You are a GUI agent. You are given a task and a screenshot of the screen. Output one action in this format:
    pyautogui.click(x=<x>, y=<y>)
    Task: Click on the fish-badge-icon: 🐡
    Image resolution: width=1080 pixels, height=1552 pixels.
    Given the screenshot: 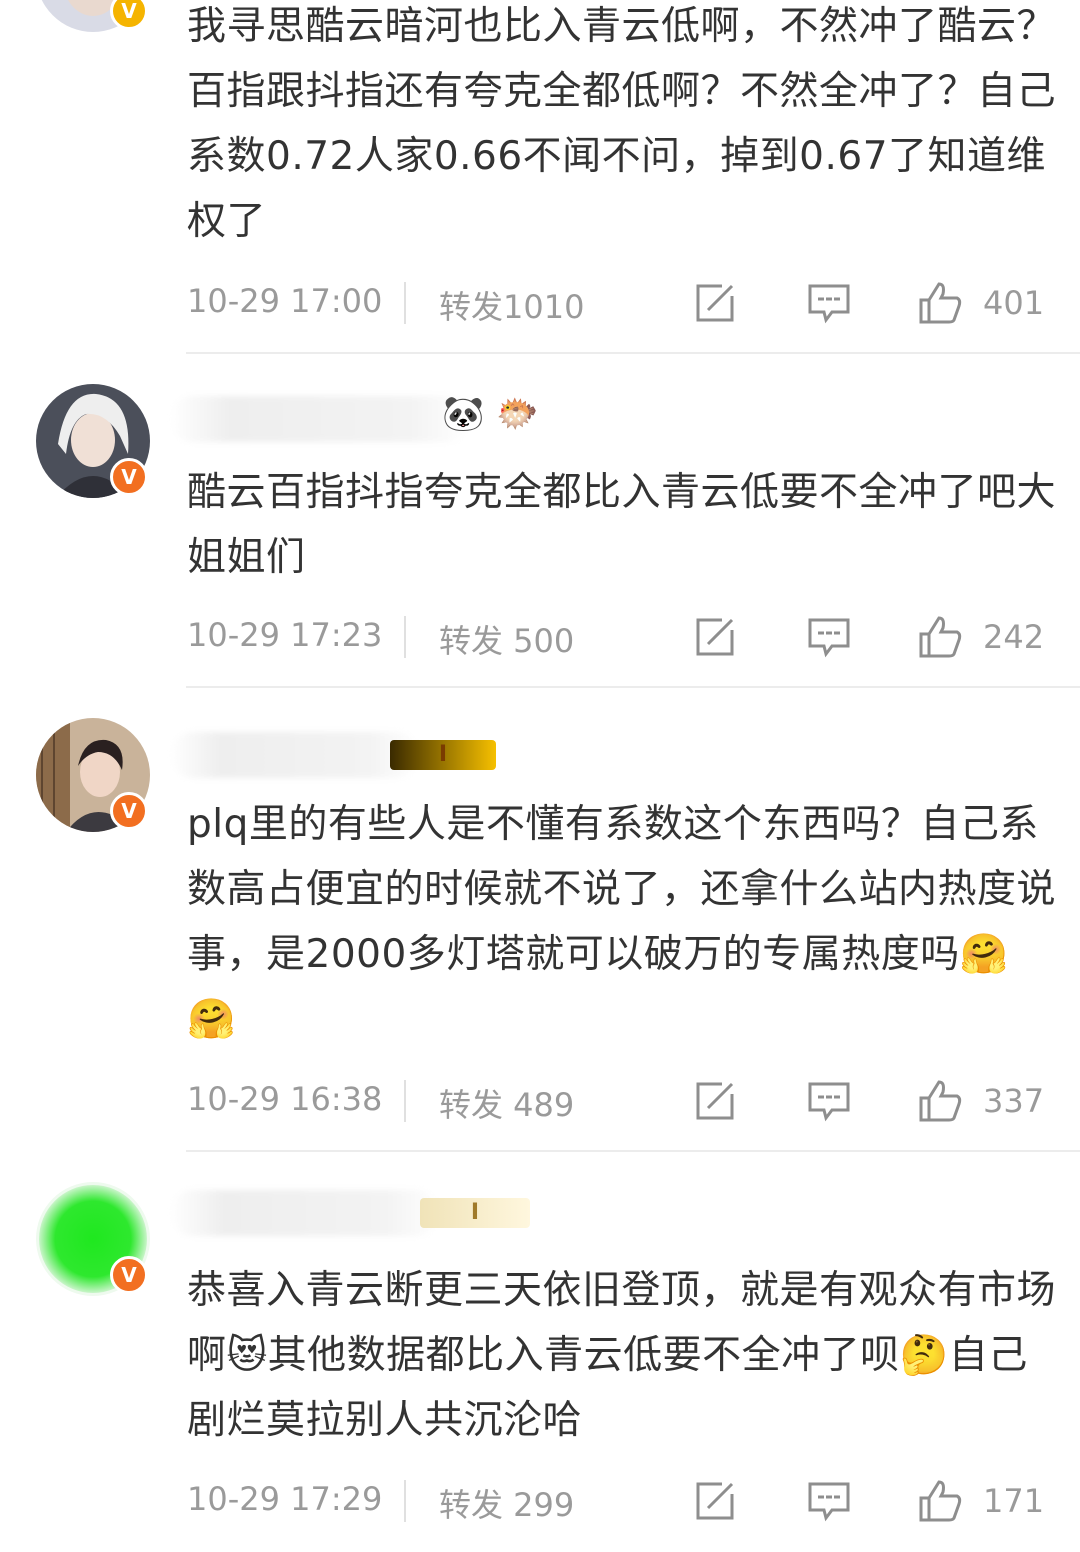 What is the action you would take?
    pyautogui.click(x=517, y=414)
    